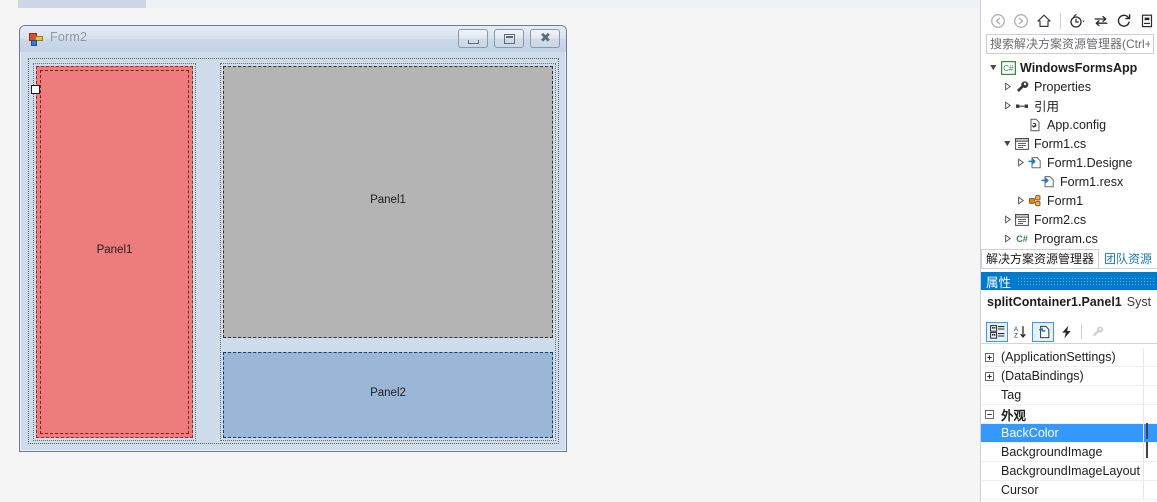  Describe the element at coordinates (473, 42) in the screenshot. I see `minimize-icon` at that location.